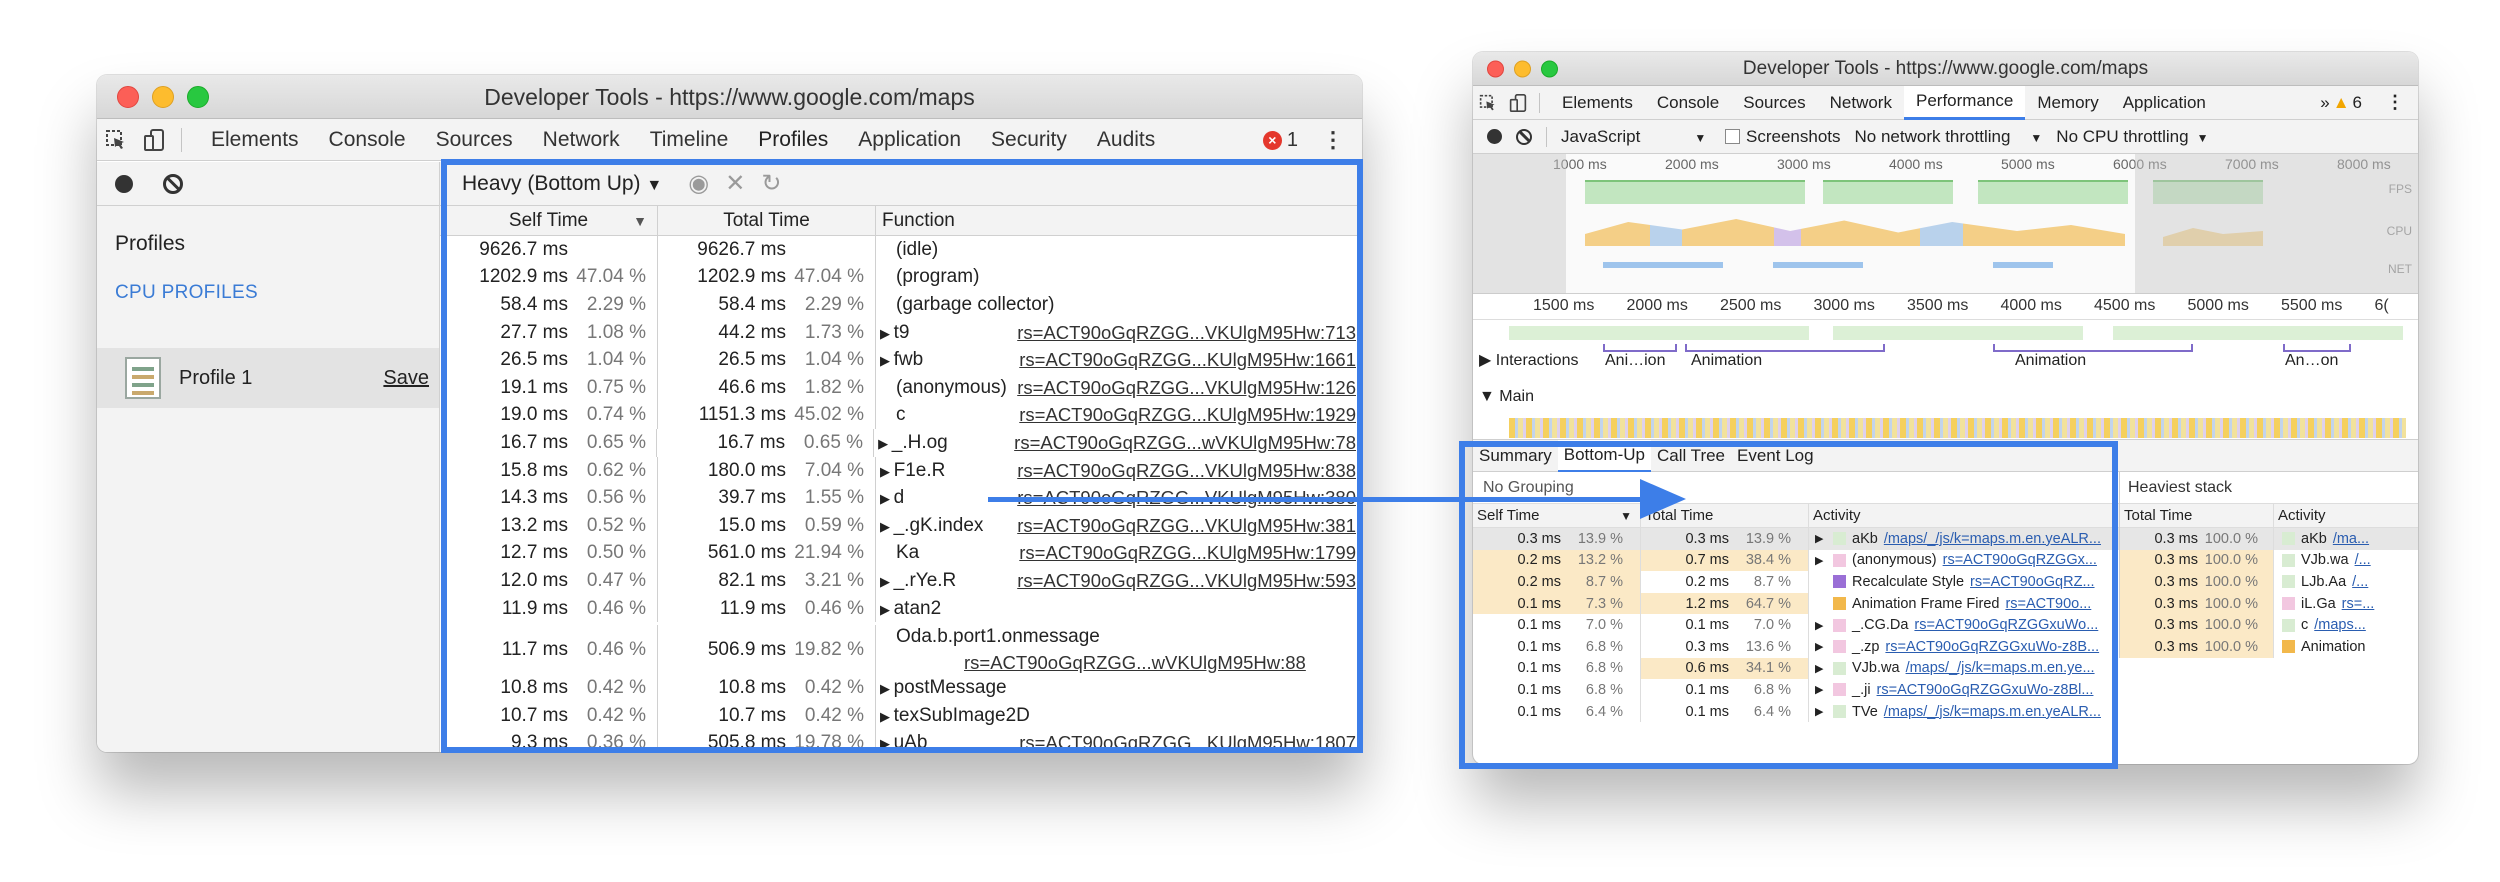  I want to click on main-thread-flamechart, so click(1957, 428).